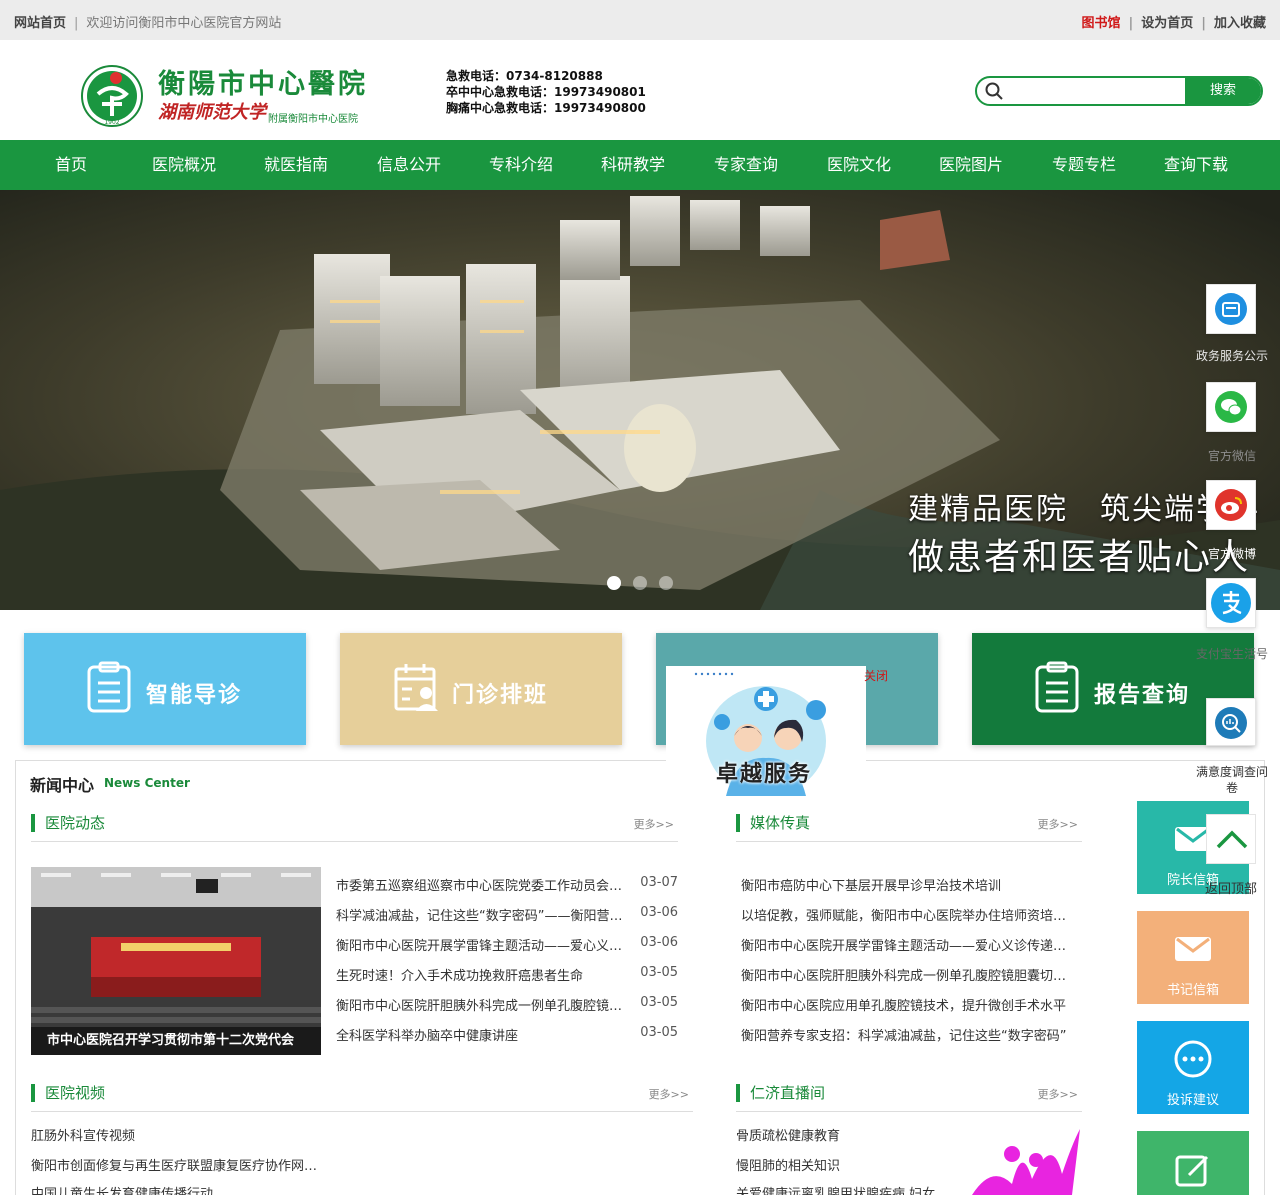  What do you see at coordinates (481, 689) in the screenshot?
I see `outpatient-schedule-card: 门诊排班` at bounding box center [481, 689].